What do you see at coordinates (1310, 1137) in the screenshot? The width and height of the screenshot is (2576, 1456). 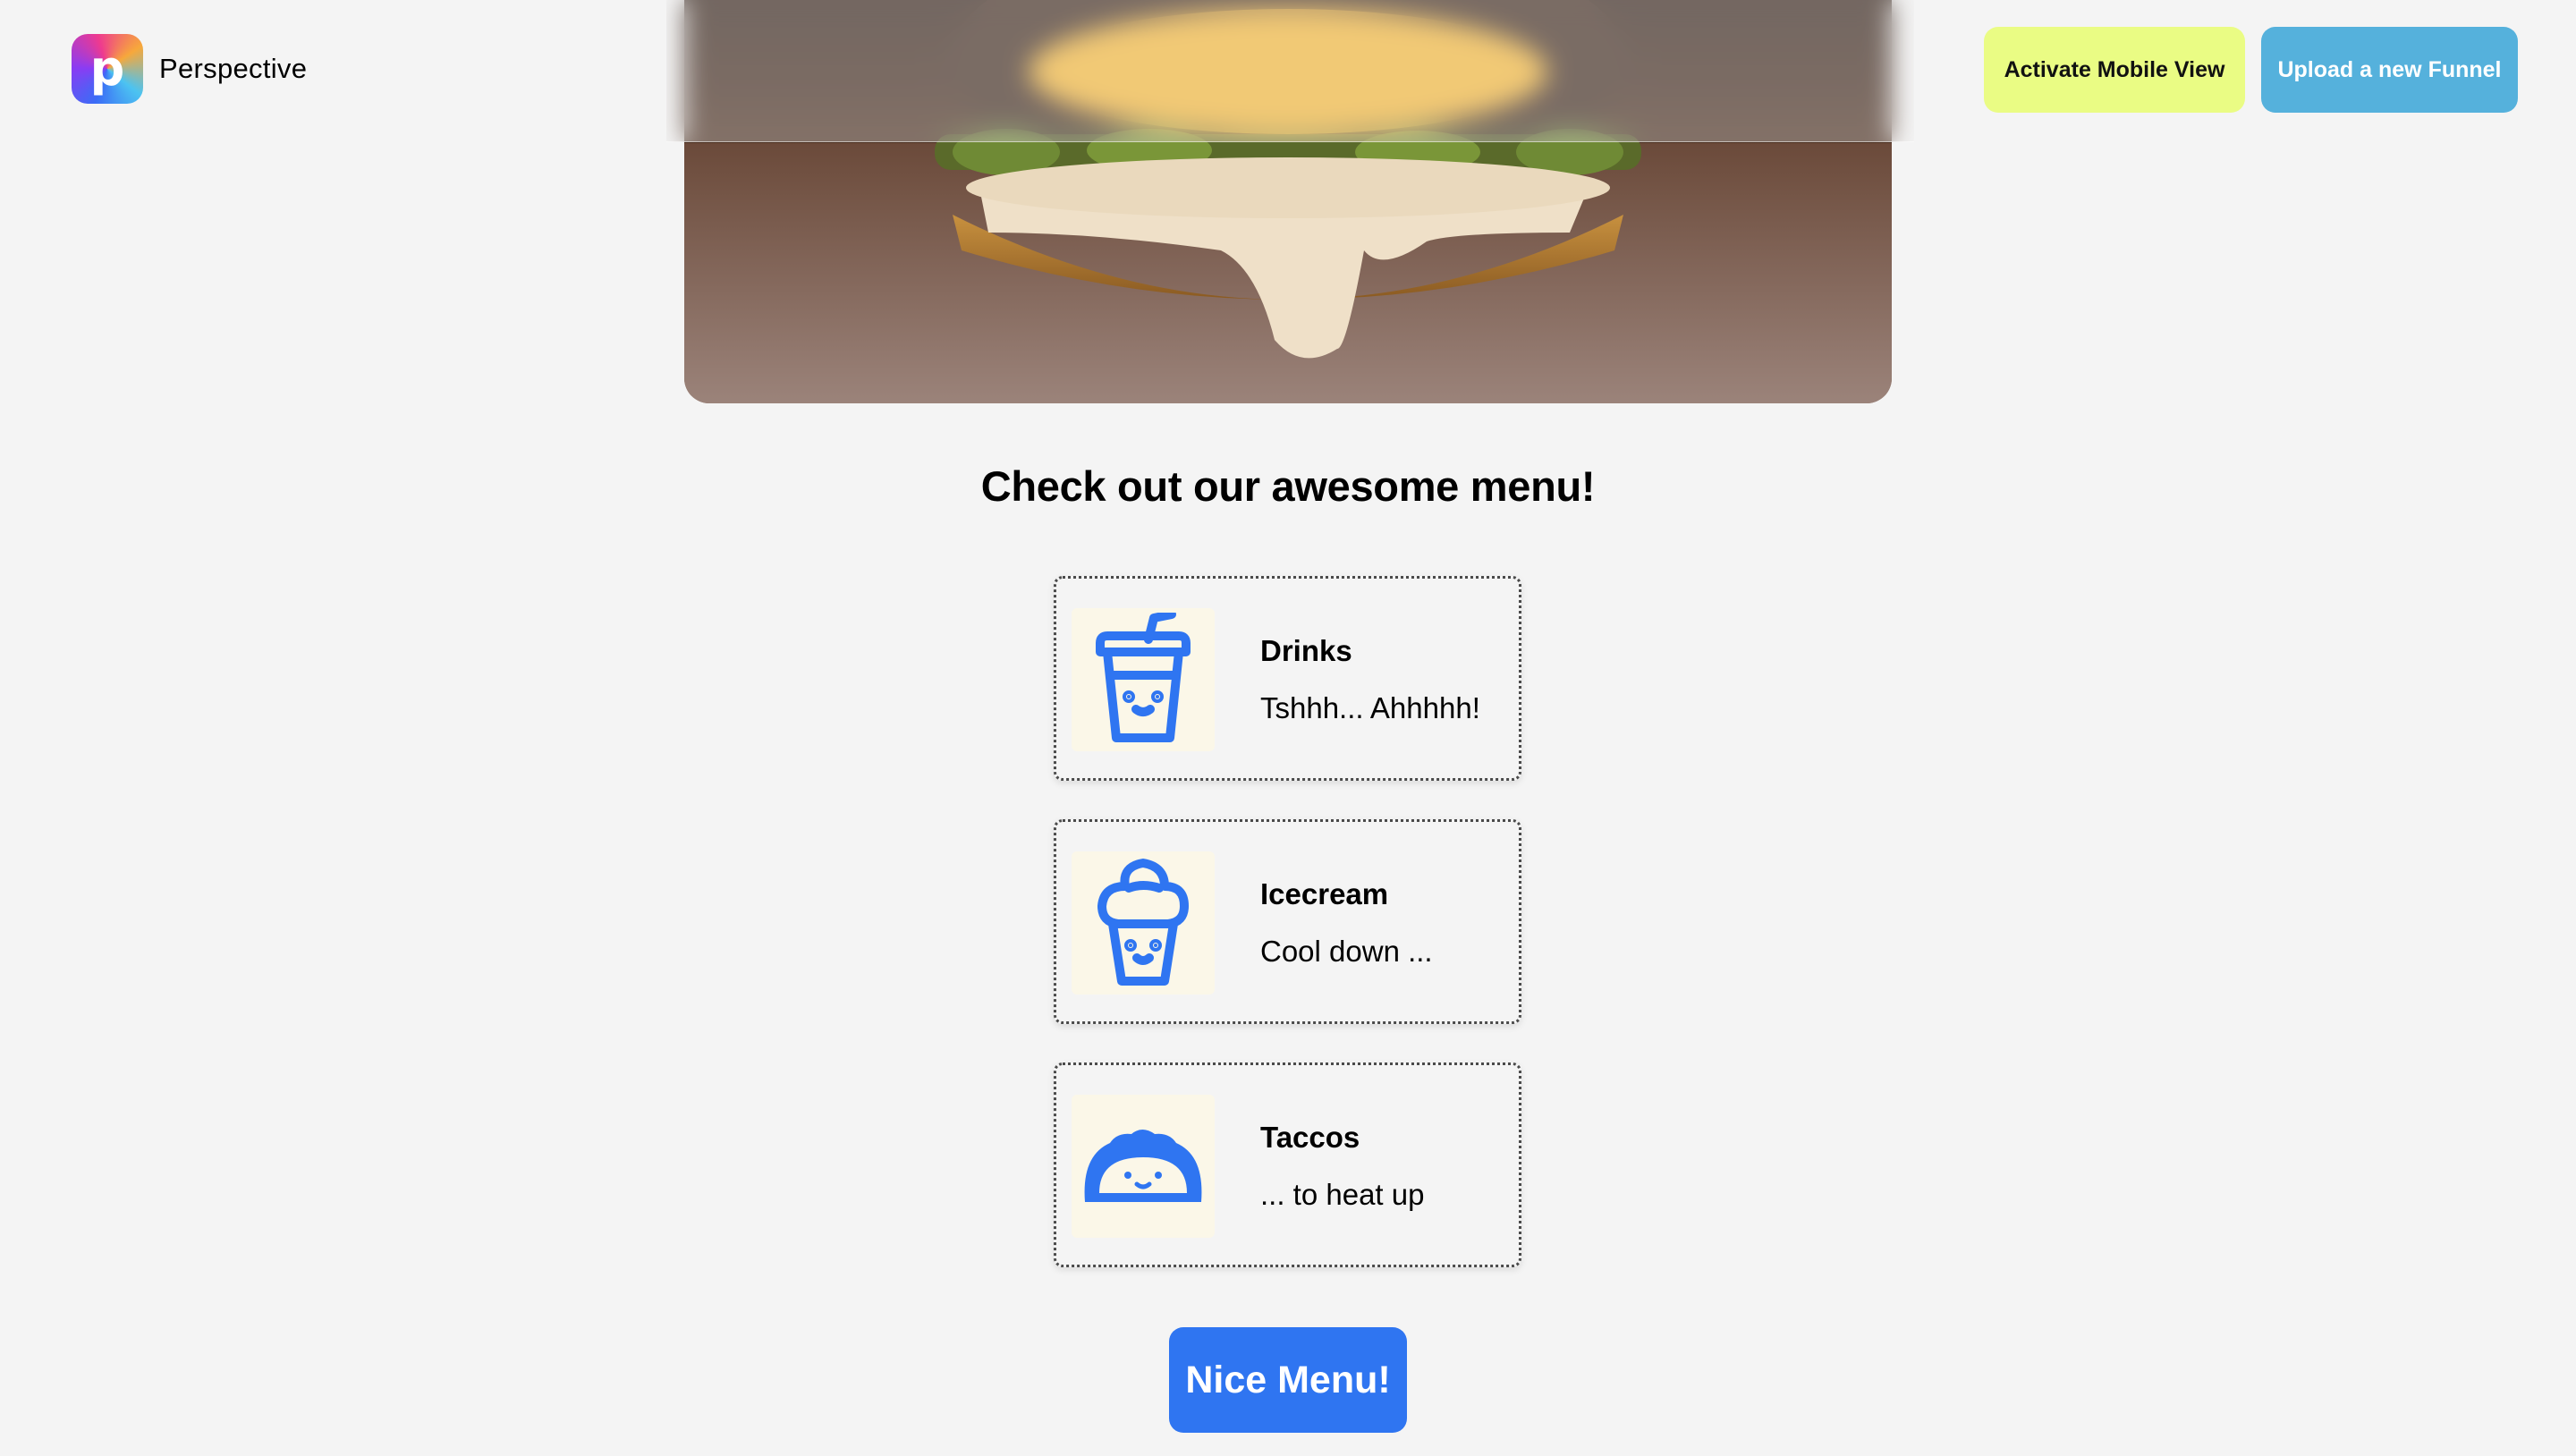 I see `menu-item-title: Taccos` at bounding box center [1310, 1137].